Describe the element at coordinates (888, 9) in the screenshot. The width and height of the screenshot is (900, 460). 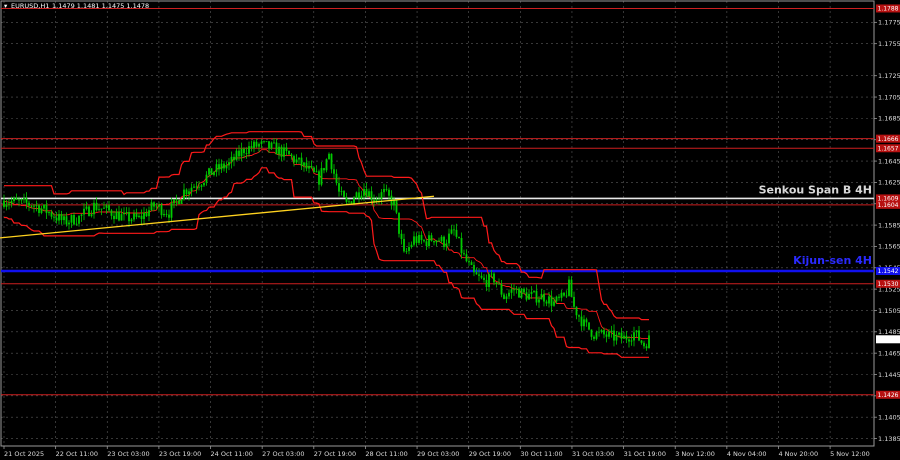
I see `price-level-tag: 1.1788` at that location.